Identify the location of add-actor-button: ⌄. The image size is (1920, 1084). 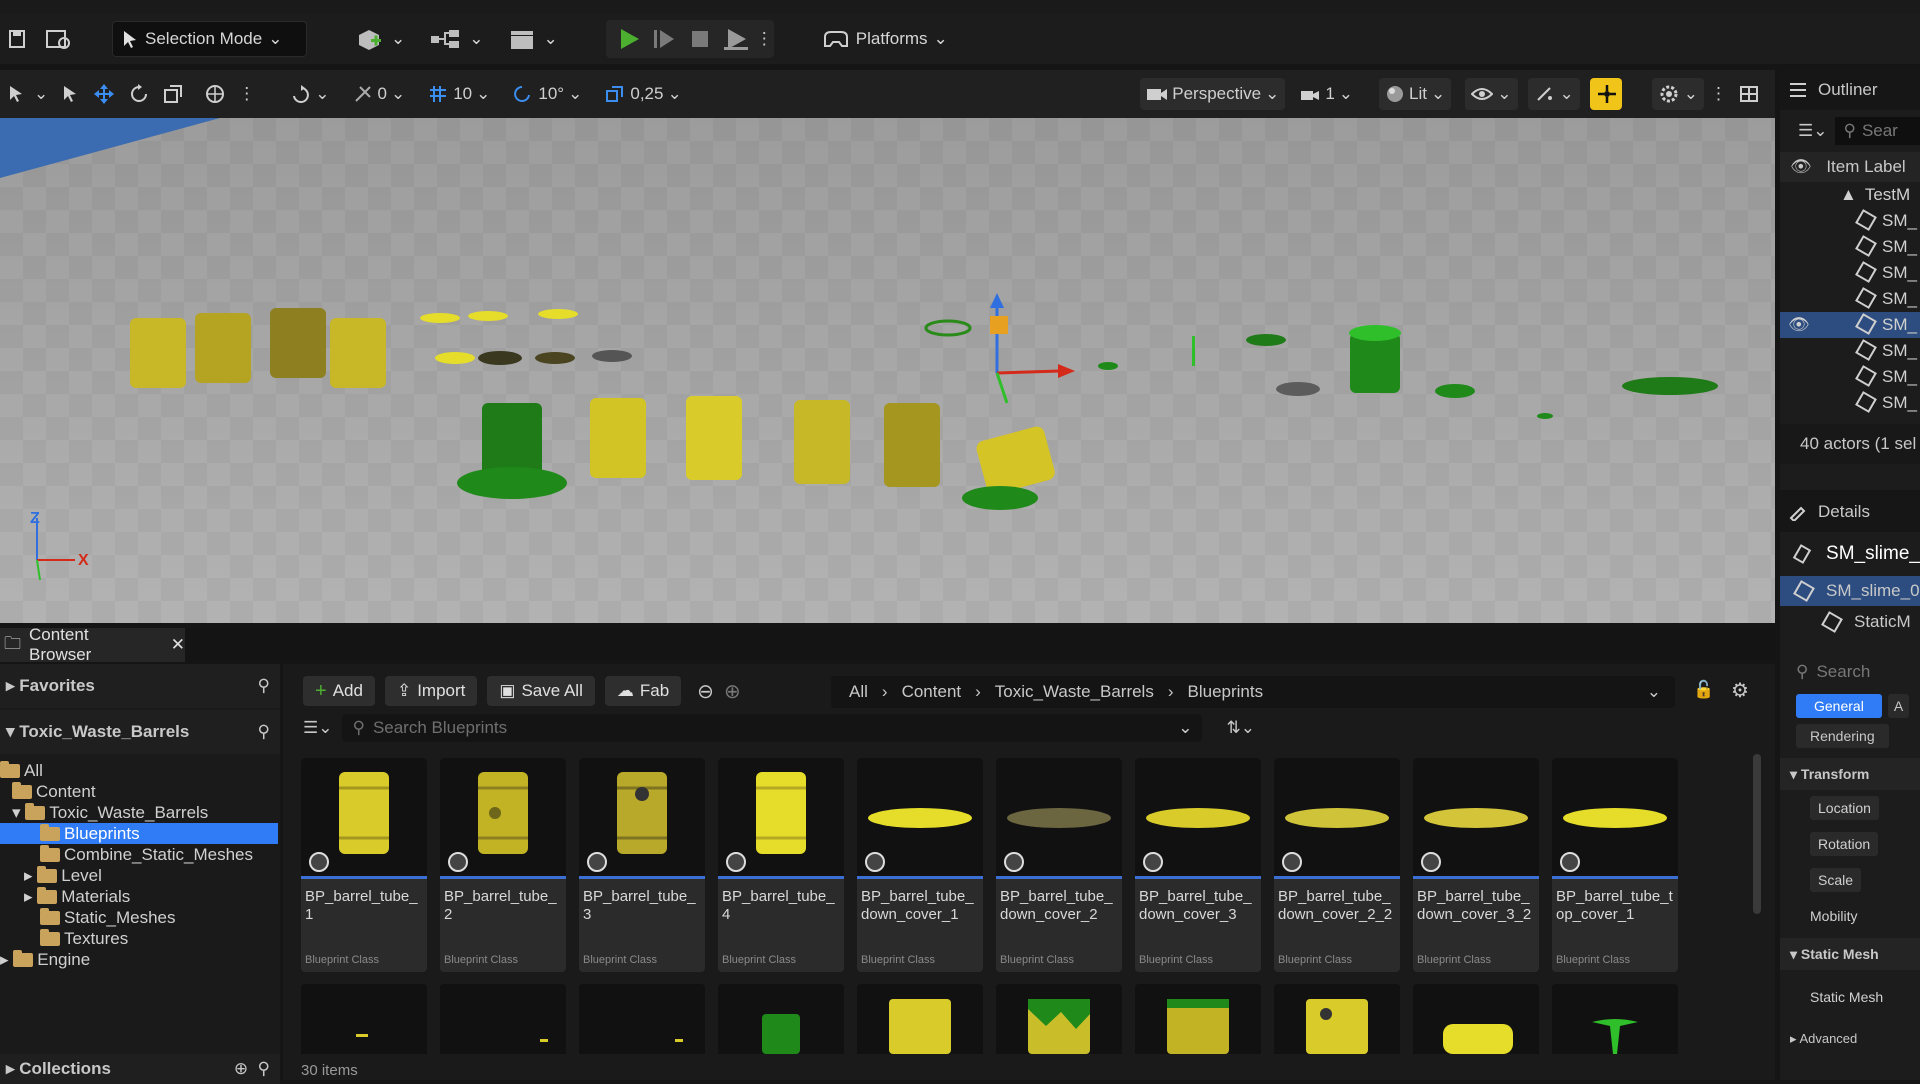
(380, 39).